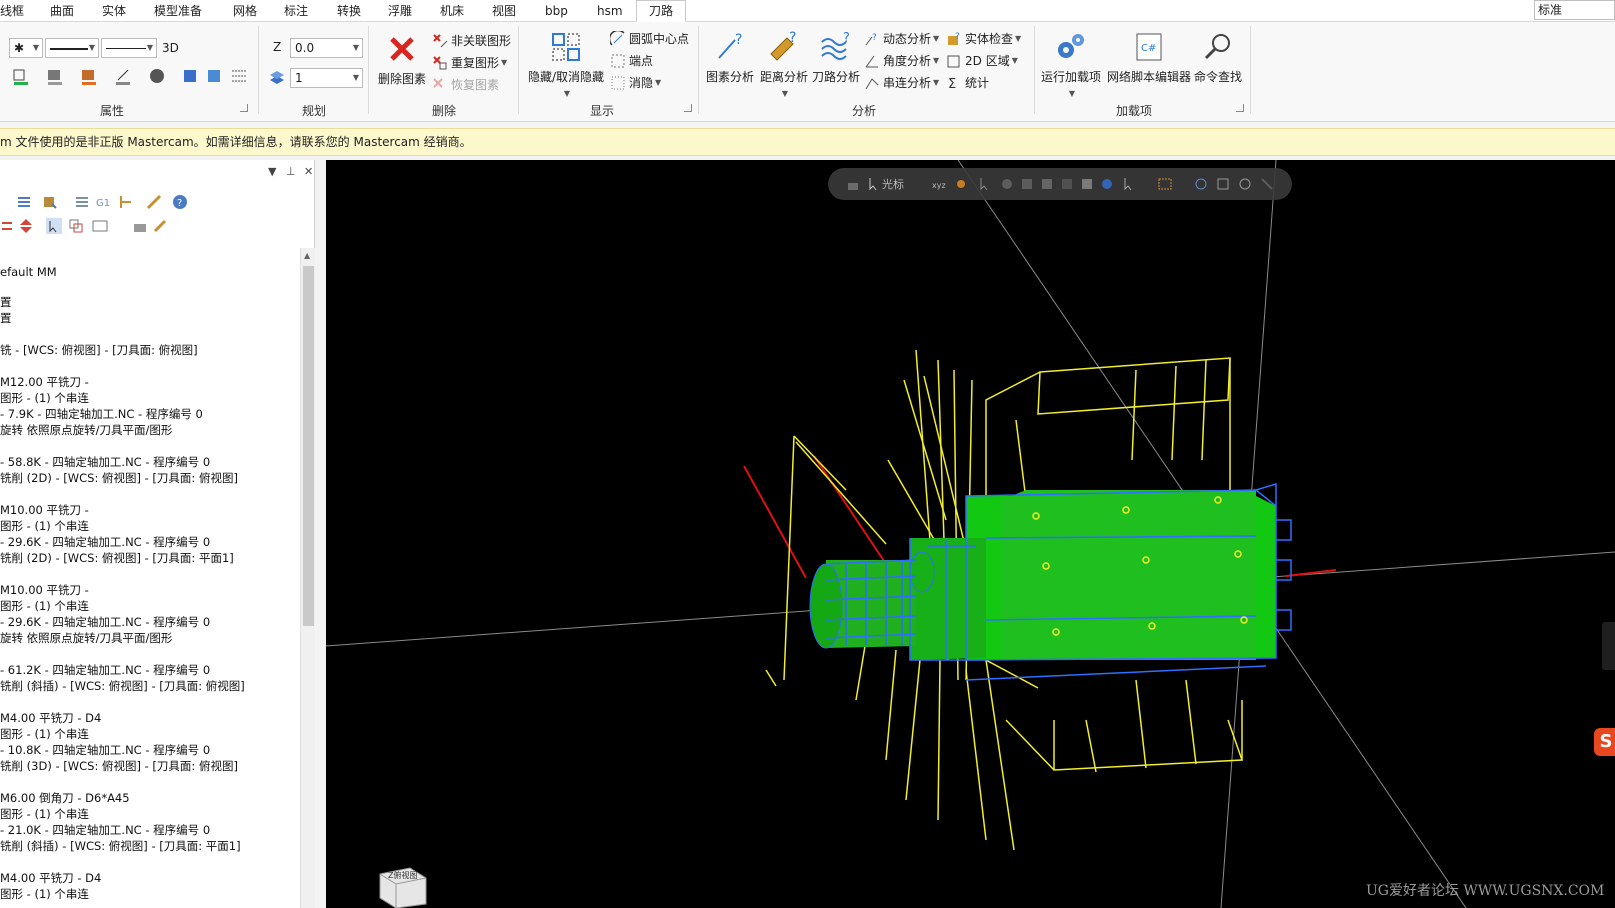  What do you see at coordinates (631, 60) in the screenshot?
I see `endpoints-button: 端点` at bounding box center [631, 60].